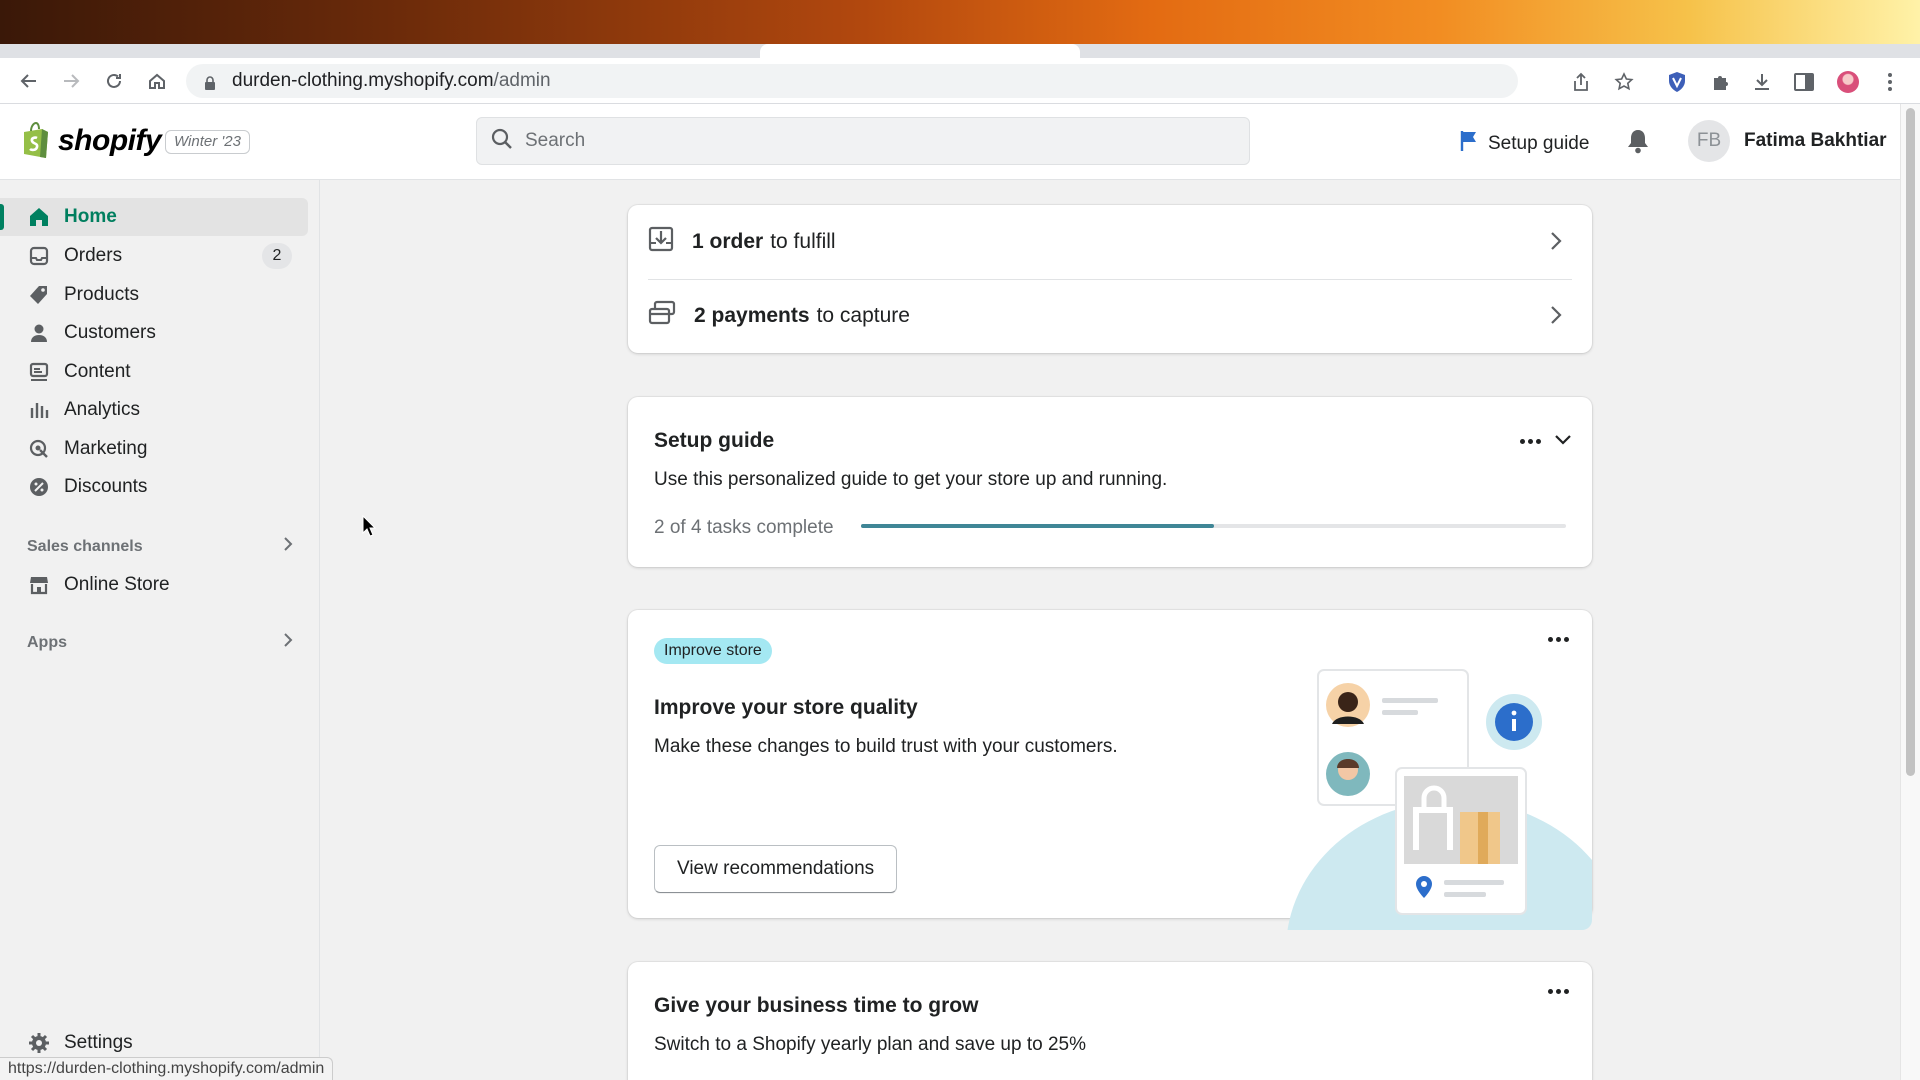 This screenshot has width=1920, height=1080. What do you see at coordinates (101, 294) in the screenshot?
I see `sidebar-item-label: Products` at bounding box center [101, 294].